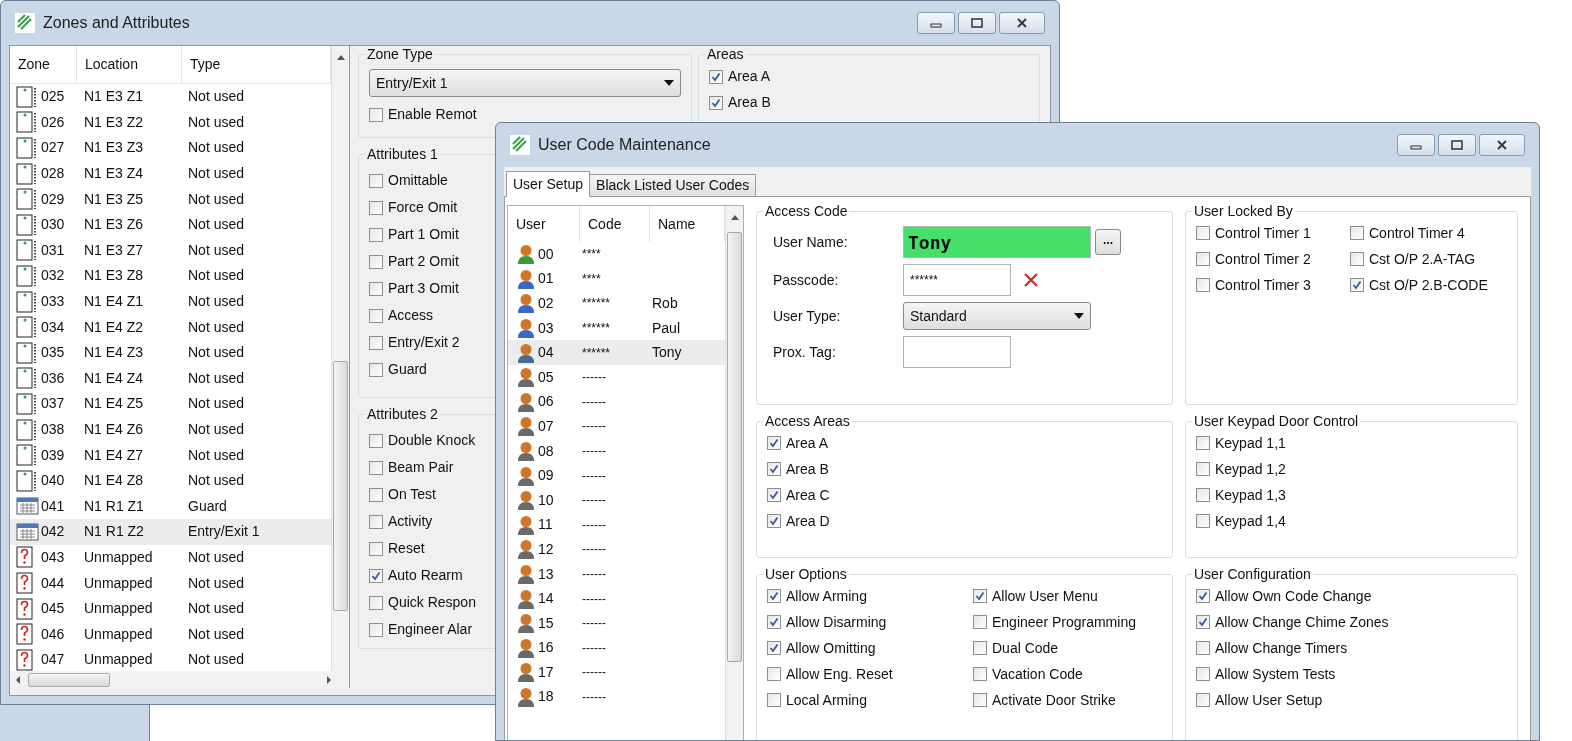 The width and height of the screenshot is (1572, 741). What do you see at coordinates (170, 429) in the screenshot?
I see `zone-row: 038 N1 E4 Z6 Not used` at bounding box center [170, 429].